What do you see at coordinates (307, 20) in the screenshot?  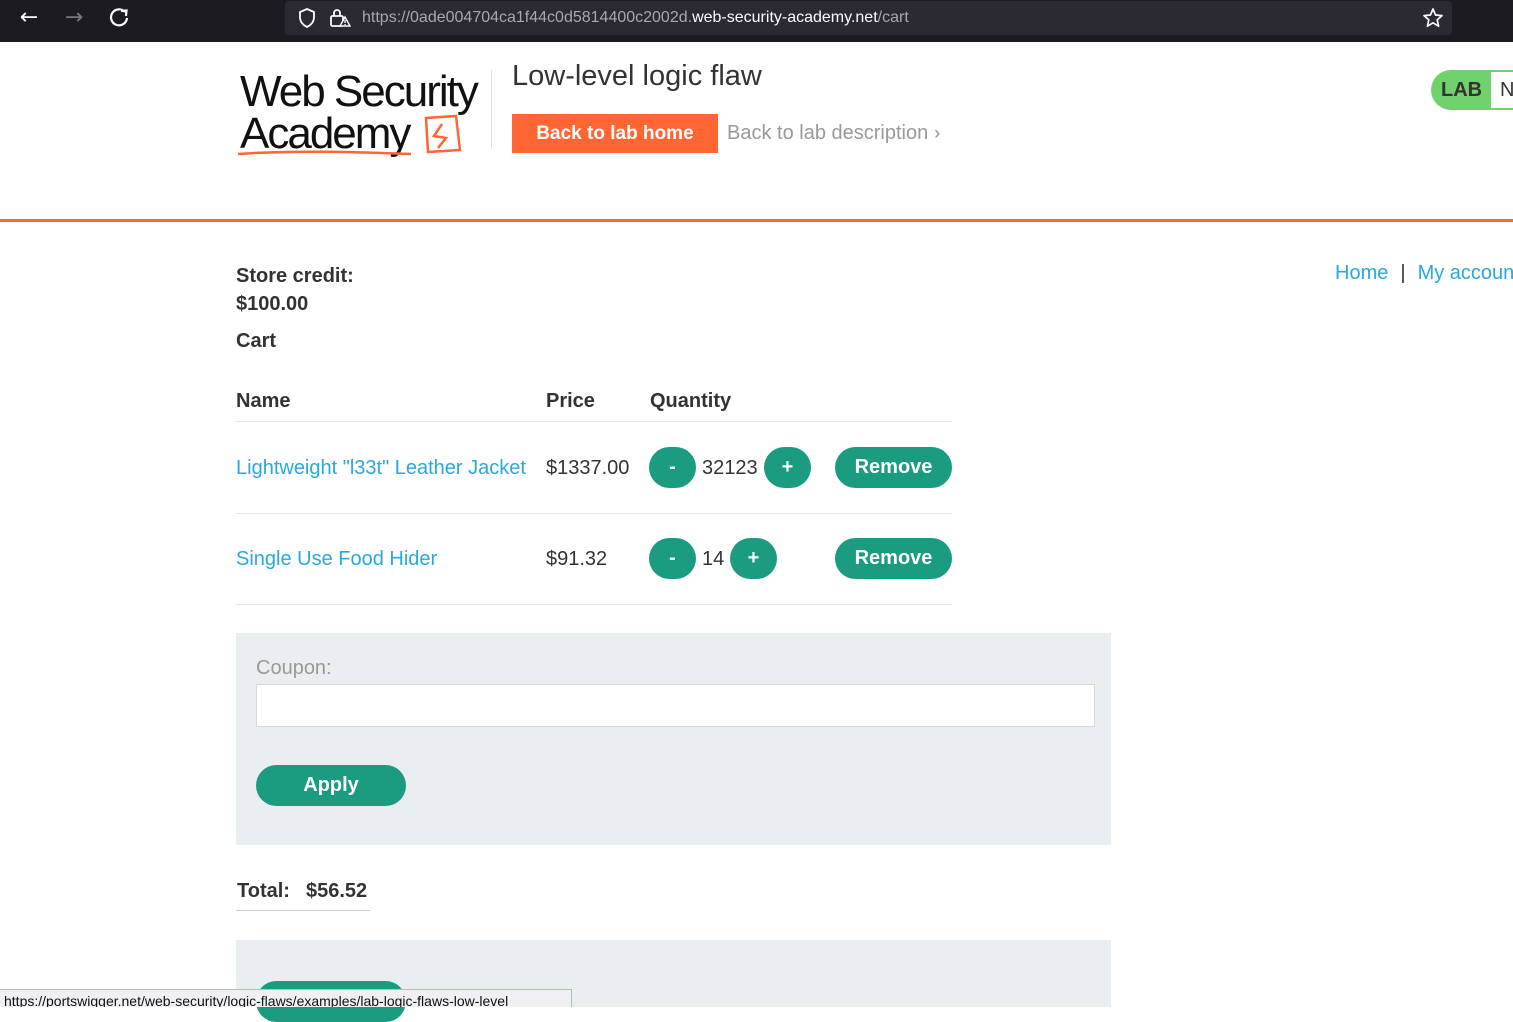 I see `shield-icon` at bounding box center [307, 20].